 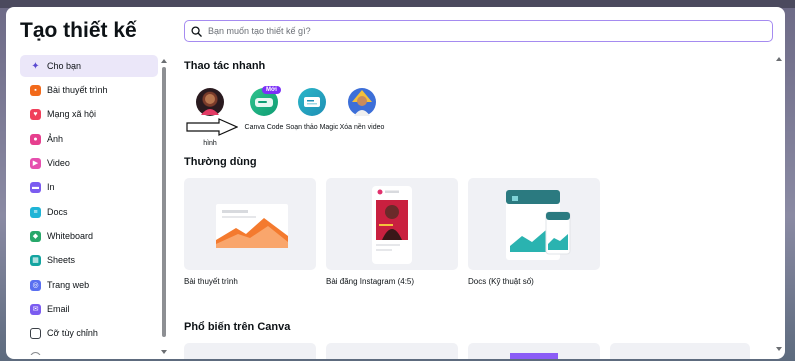 What do you see at coordinates (89, 187) in the screenshot?
I see `sidebar-item-print: ▬ In` at bounding box center [89, 187].